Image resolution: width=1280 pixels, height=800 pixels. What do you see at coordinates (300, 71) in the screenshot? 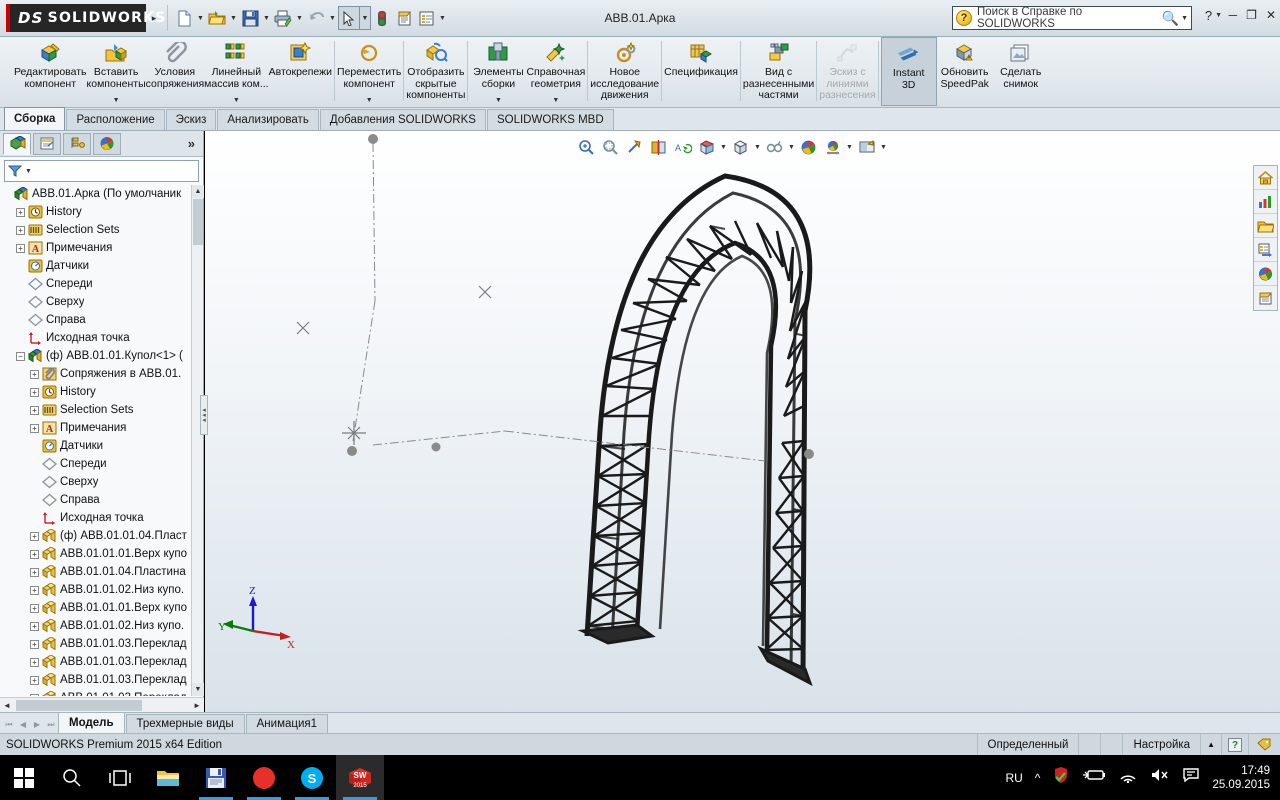
I see `ribbon-button-smart-fasteners: Автокрепежи` at bounding box center [300, 71].